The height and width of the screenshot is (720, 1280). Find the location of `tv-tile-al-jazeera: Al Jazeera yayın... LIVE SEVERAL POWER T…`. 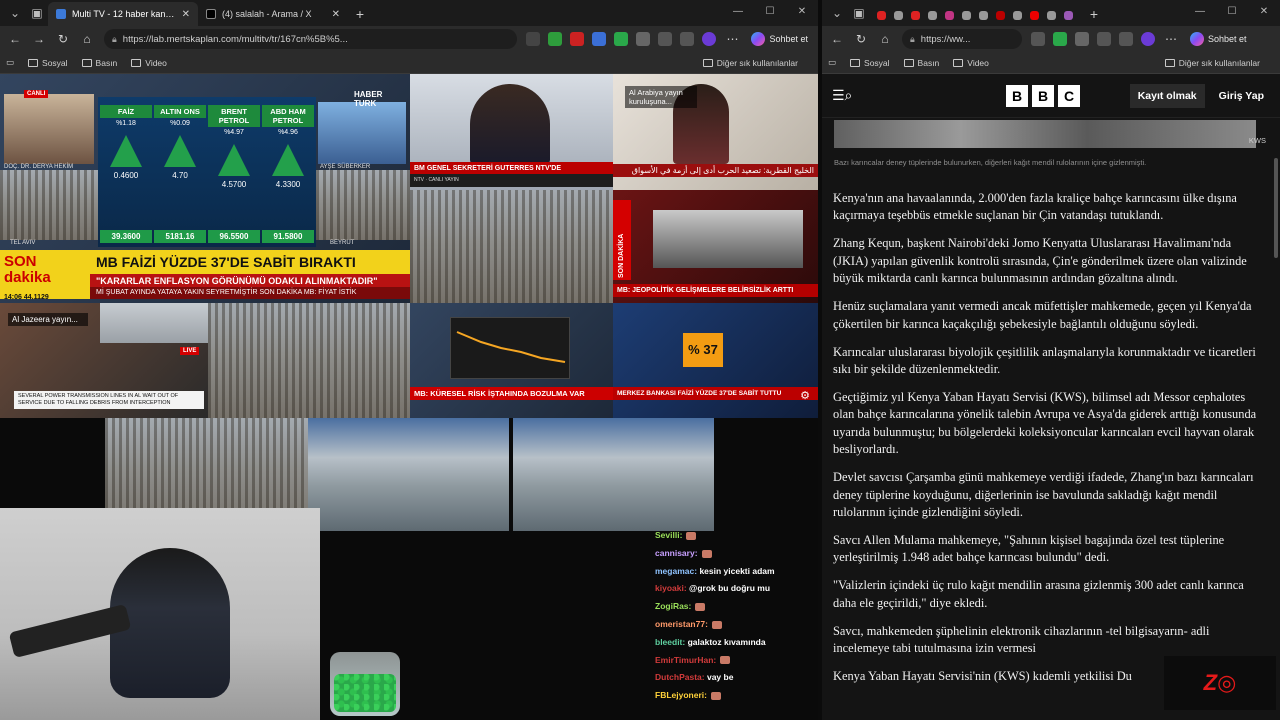

tv-tile-al-jazeera: Al Jazeera yayın... LIVE SEVERAL POWER T… is located at coordinates (104, 360).